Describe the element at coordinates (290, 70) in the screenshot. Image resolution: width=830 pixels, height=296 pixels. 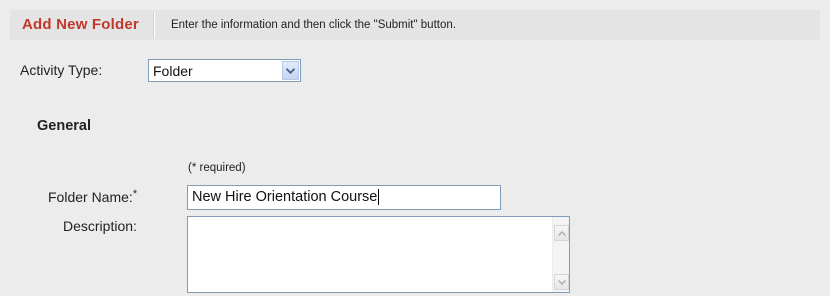
I see `chevron-down-icon` at that location.